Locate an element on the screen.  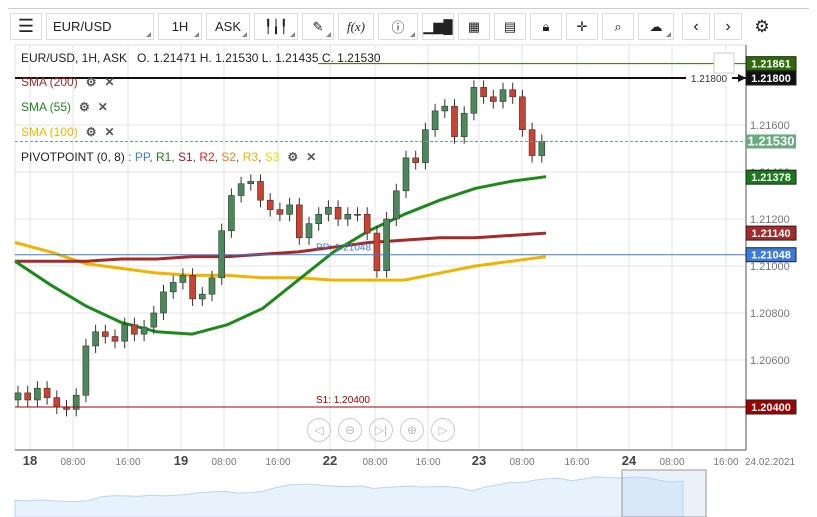
indicator-label: SMA (200) is located at coordinates (49, 82).